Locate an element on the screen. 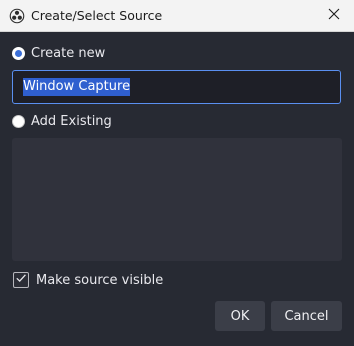 This screenshot has height=346, width=354. add-existing-label: Add Existing is located at coordinates (71, 121).